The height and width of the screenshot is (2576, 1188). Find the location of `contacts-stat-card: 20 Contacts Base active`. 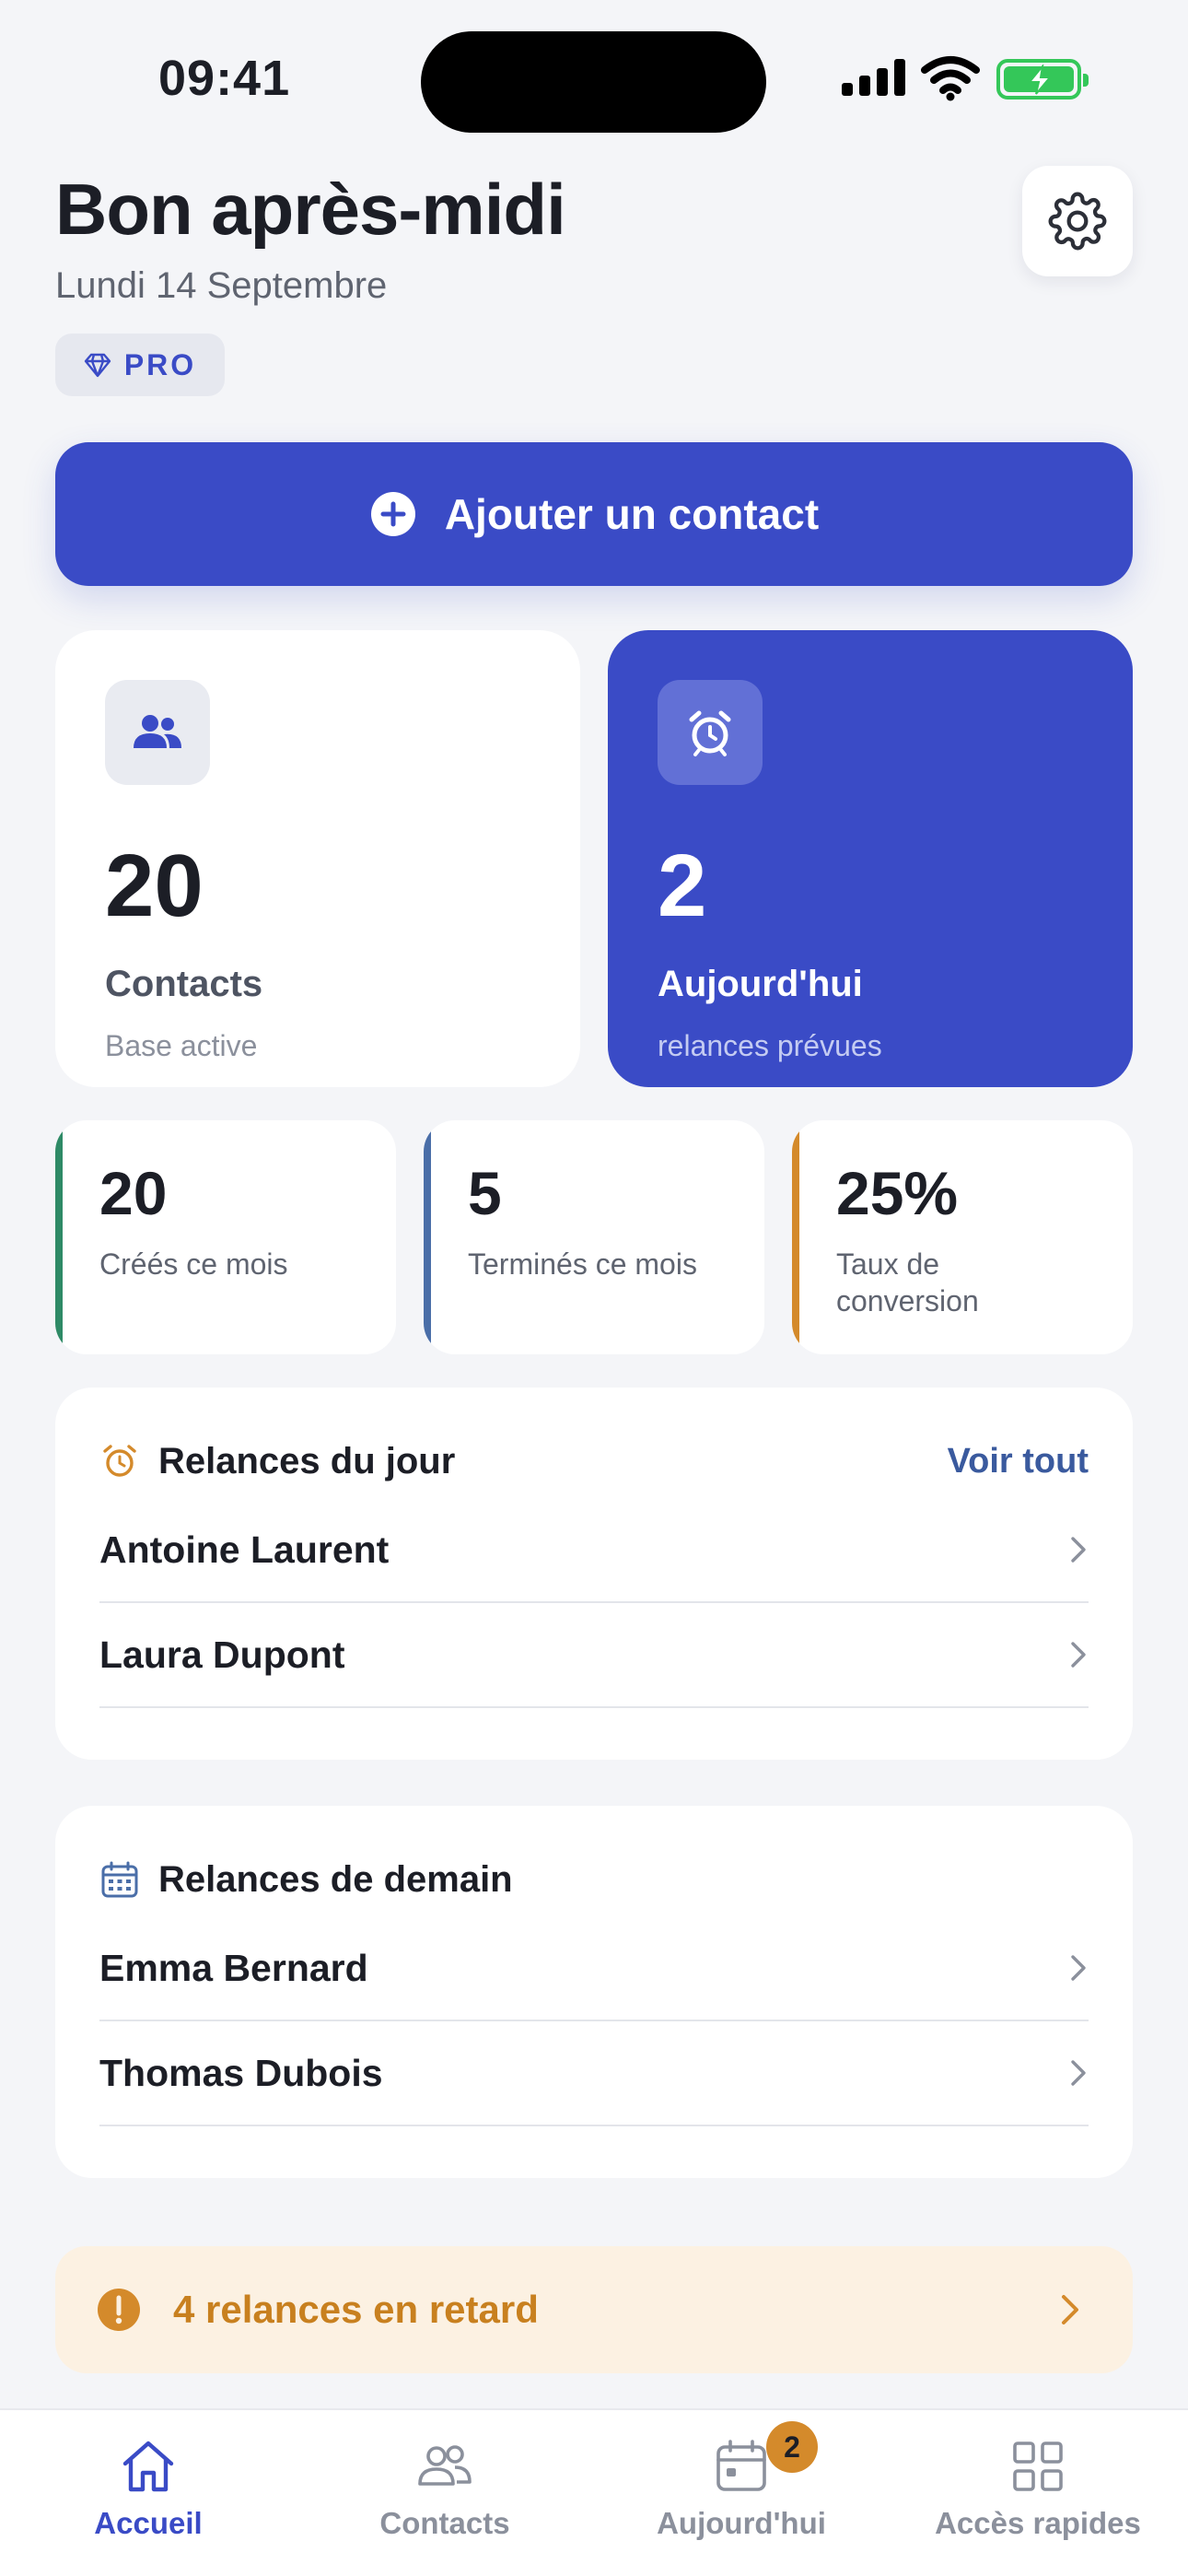

contacts-stat-card: 20 Contacts Base active is located at coordinates (317, 859).